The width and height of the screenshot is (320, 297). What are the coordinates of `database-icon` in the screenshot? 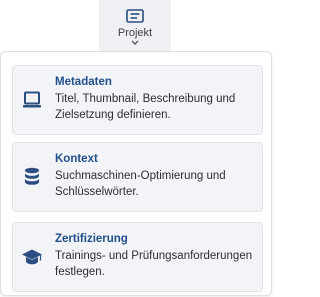 It's located at (32, 177).